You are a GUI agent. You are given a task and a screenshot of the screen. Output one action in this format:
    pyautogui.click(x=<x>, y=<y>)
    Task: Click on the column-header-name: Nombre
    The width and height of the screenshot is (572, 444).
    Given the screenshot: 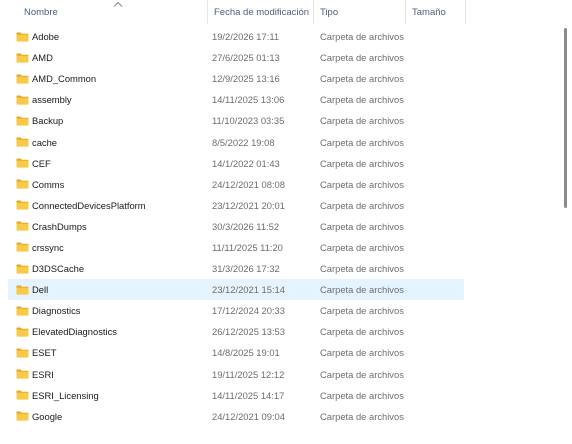 What is the action you would take?
    pyautogui.click(x=107, y=12)
    